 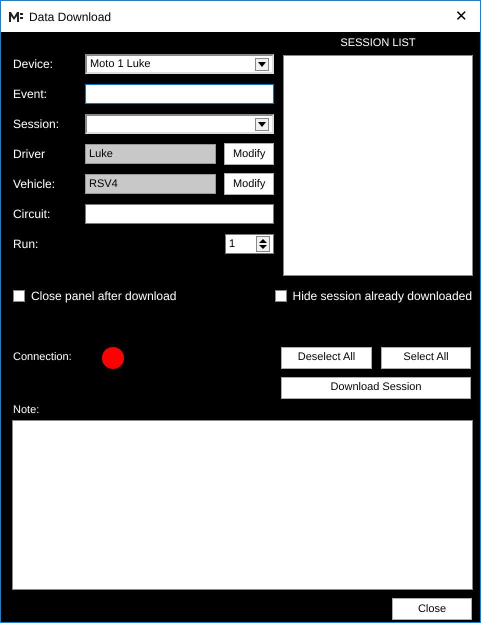 What do you see at coordinates (150, 184) in the screenshot?
I see `input-field: RSV4` at bounding box center [150, 184].